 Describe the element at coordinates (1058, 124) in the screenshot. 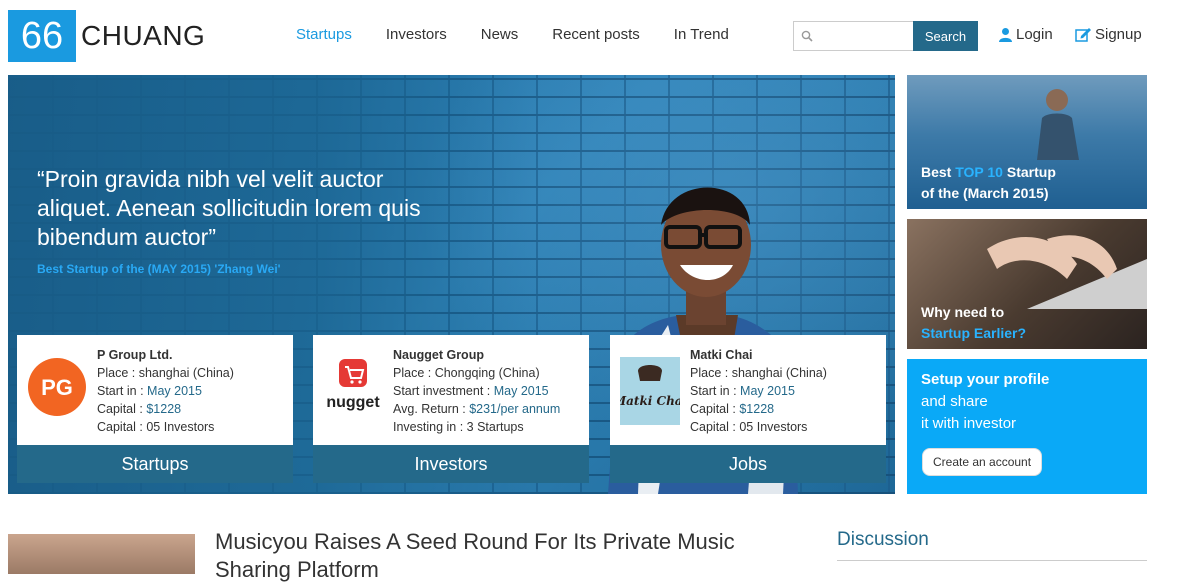

I see `man-on-bridge-image` at that location.